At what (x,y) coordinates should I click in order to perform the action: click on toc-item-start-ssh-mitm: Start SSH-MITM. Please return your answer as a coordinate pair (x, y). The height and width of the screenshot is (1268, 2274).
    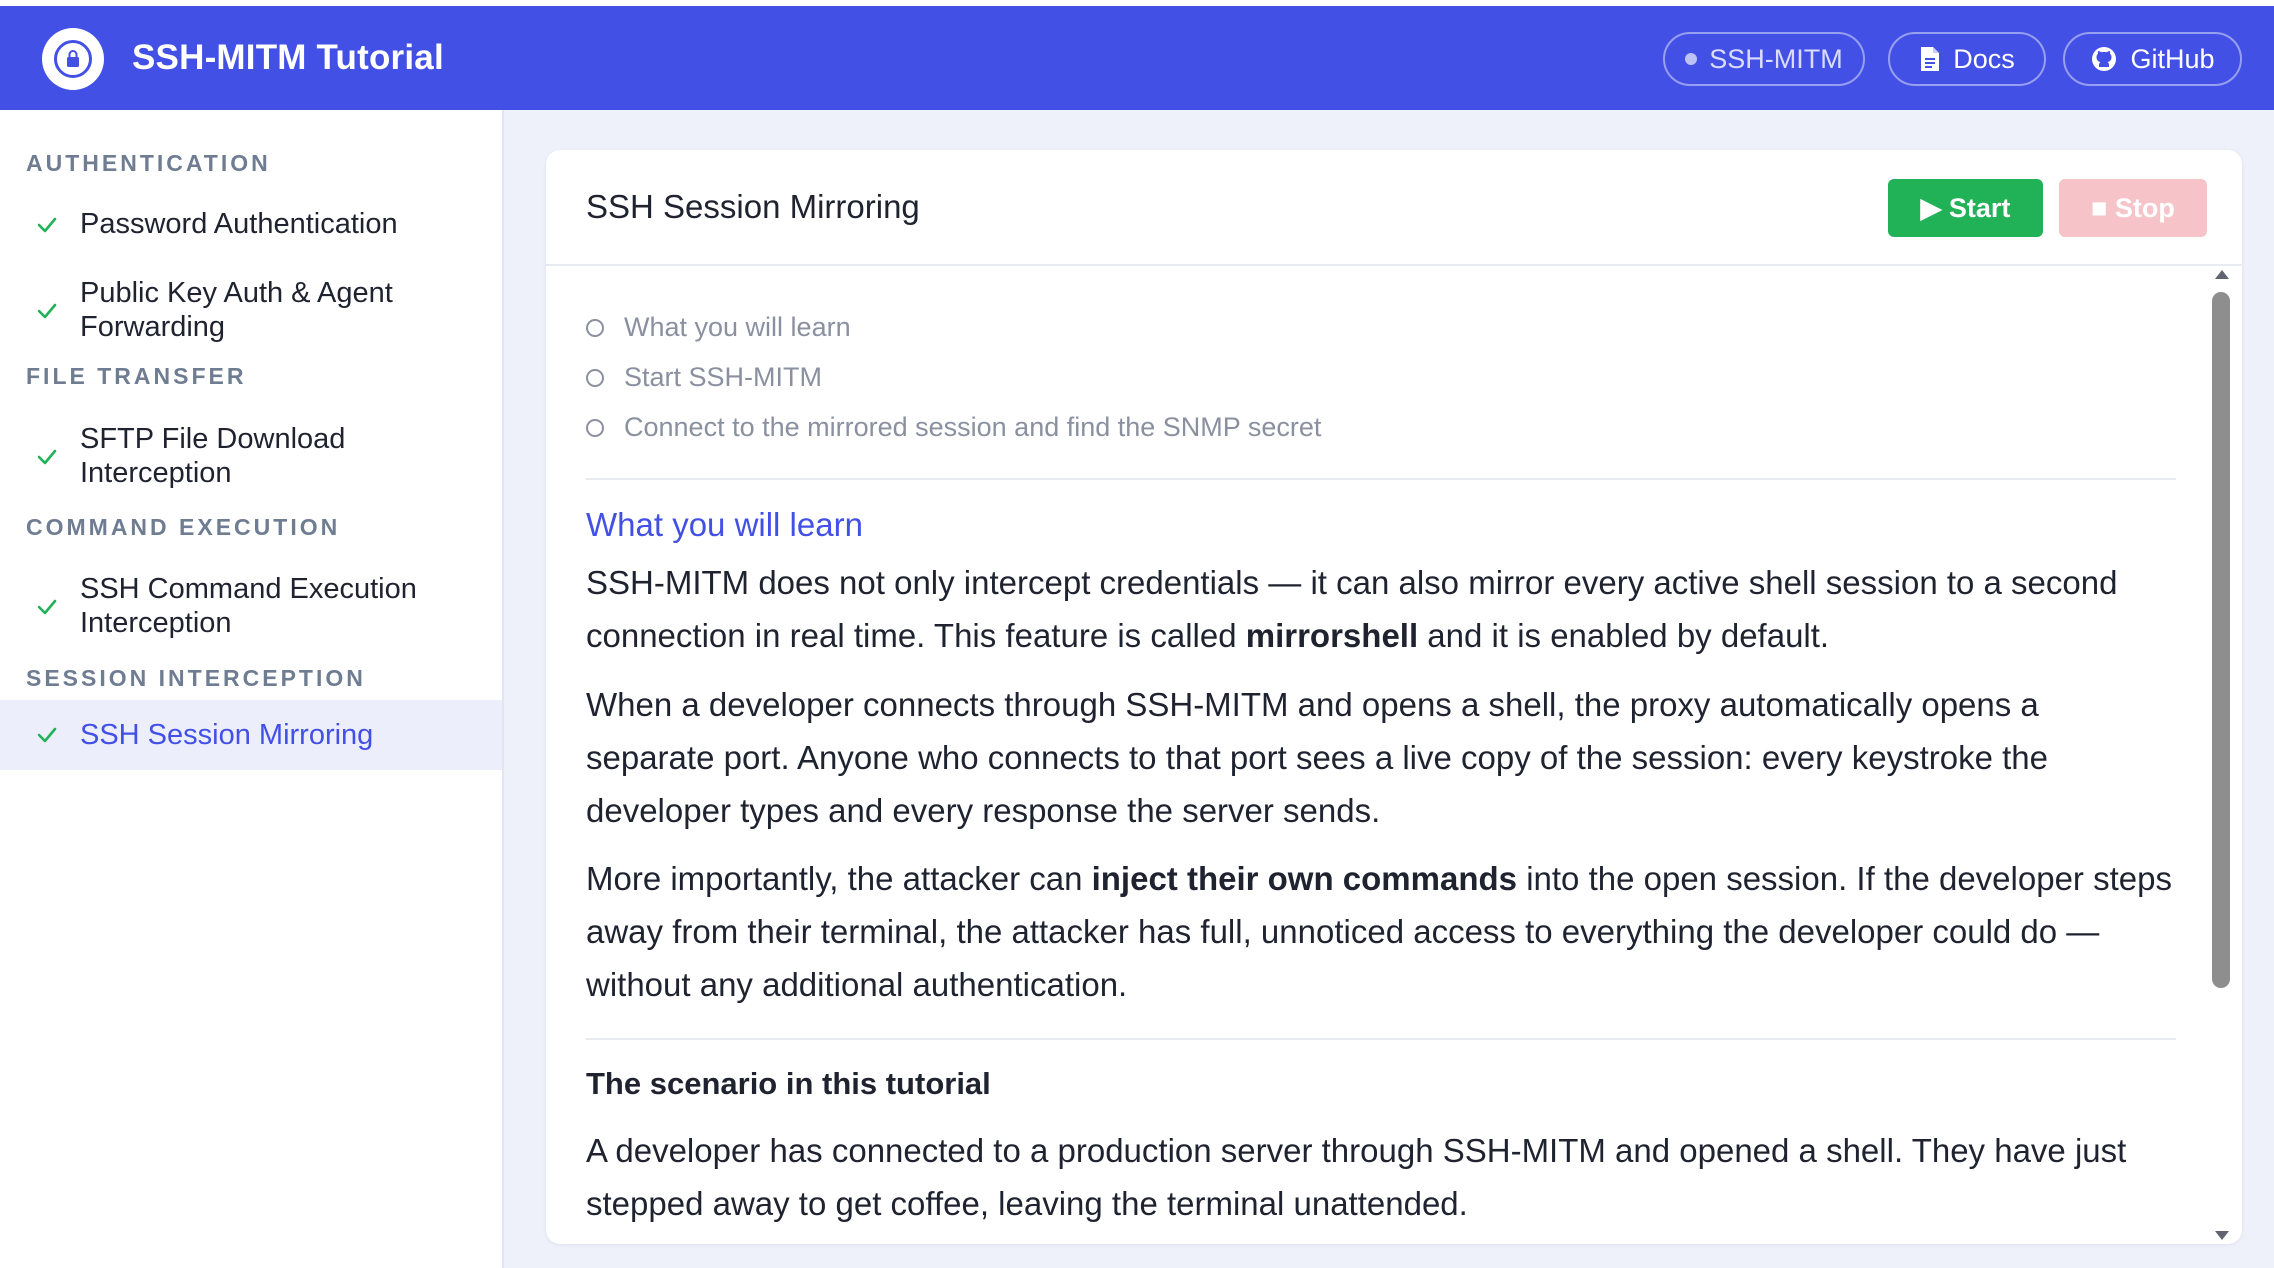
    Looking at the image, I should click on (704, 377).